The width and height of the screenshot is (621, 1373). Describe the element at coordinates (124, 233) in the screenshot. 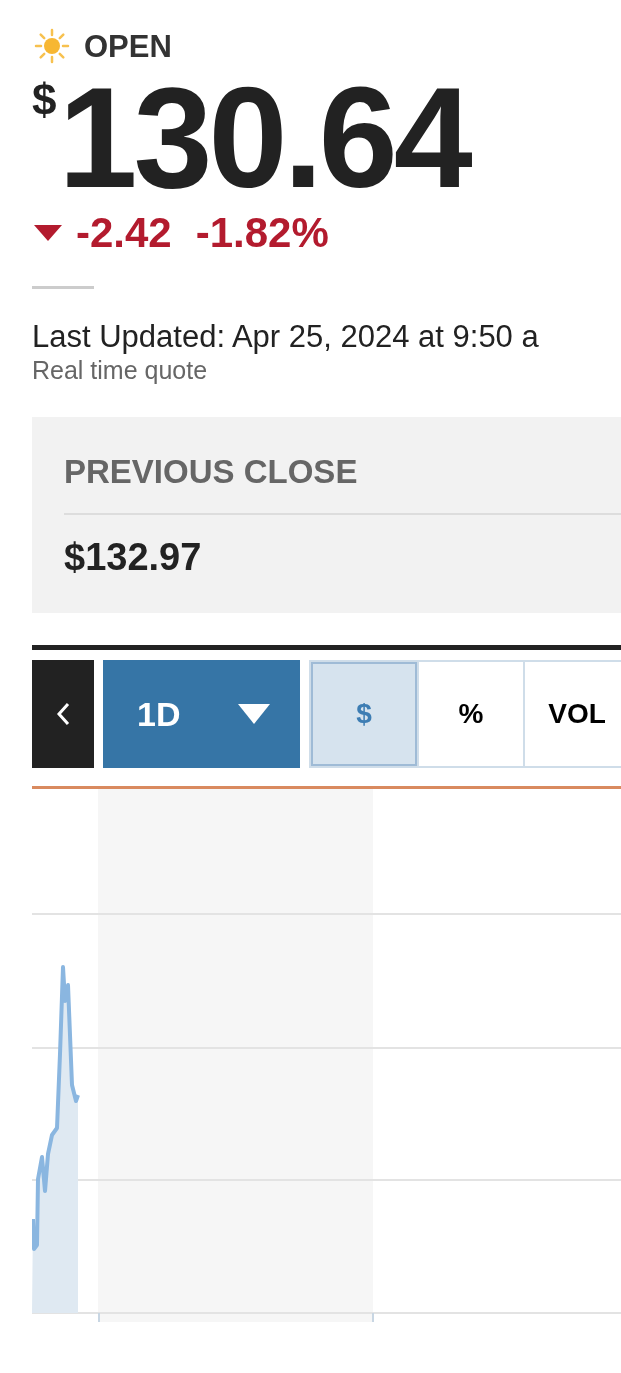

I see `price-change: -2.42` at that location.